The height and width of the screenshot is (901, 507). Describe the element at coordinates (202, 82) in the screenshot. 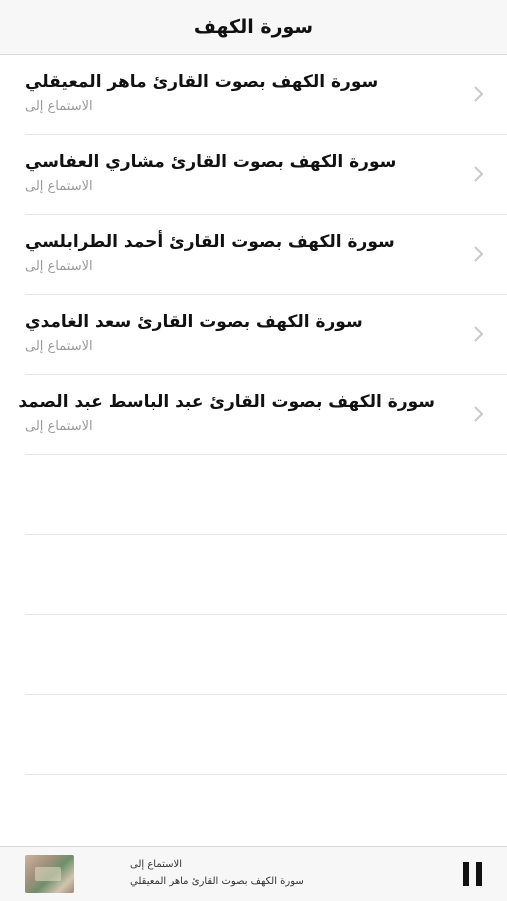

I see `list-item-title: سورة الكهف بصوت القارئ ماهر المعيقلي` at that location.